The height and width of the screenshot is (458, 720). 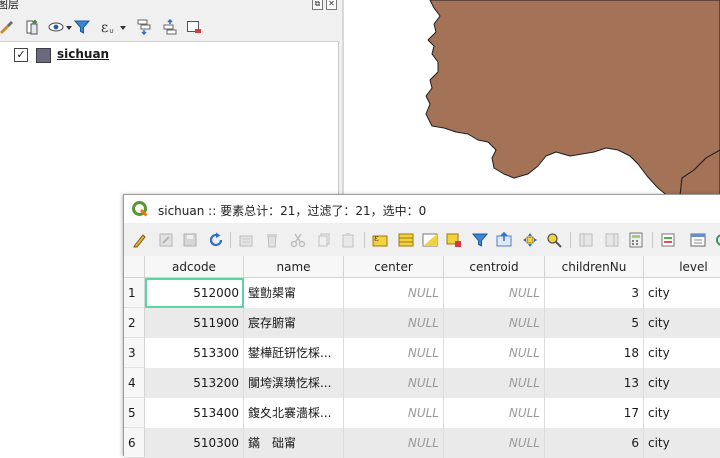 What do you see at coordinates (7, 27) in the screenshot?
I see `style-paintbrush-icon` at bounding box center [7, 27].